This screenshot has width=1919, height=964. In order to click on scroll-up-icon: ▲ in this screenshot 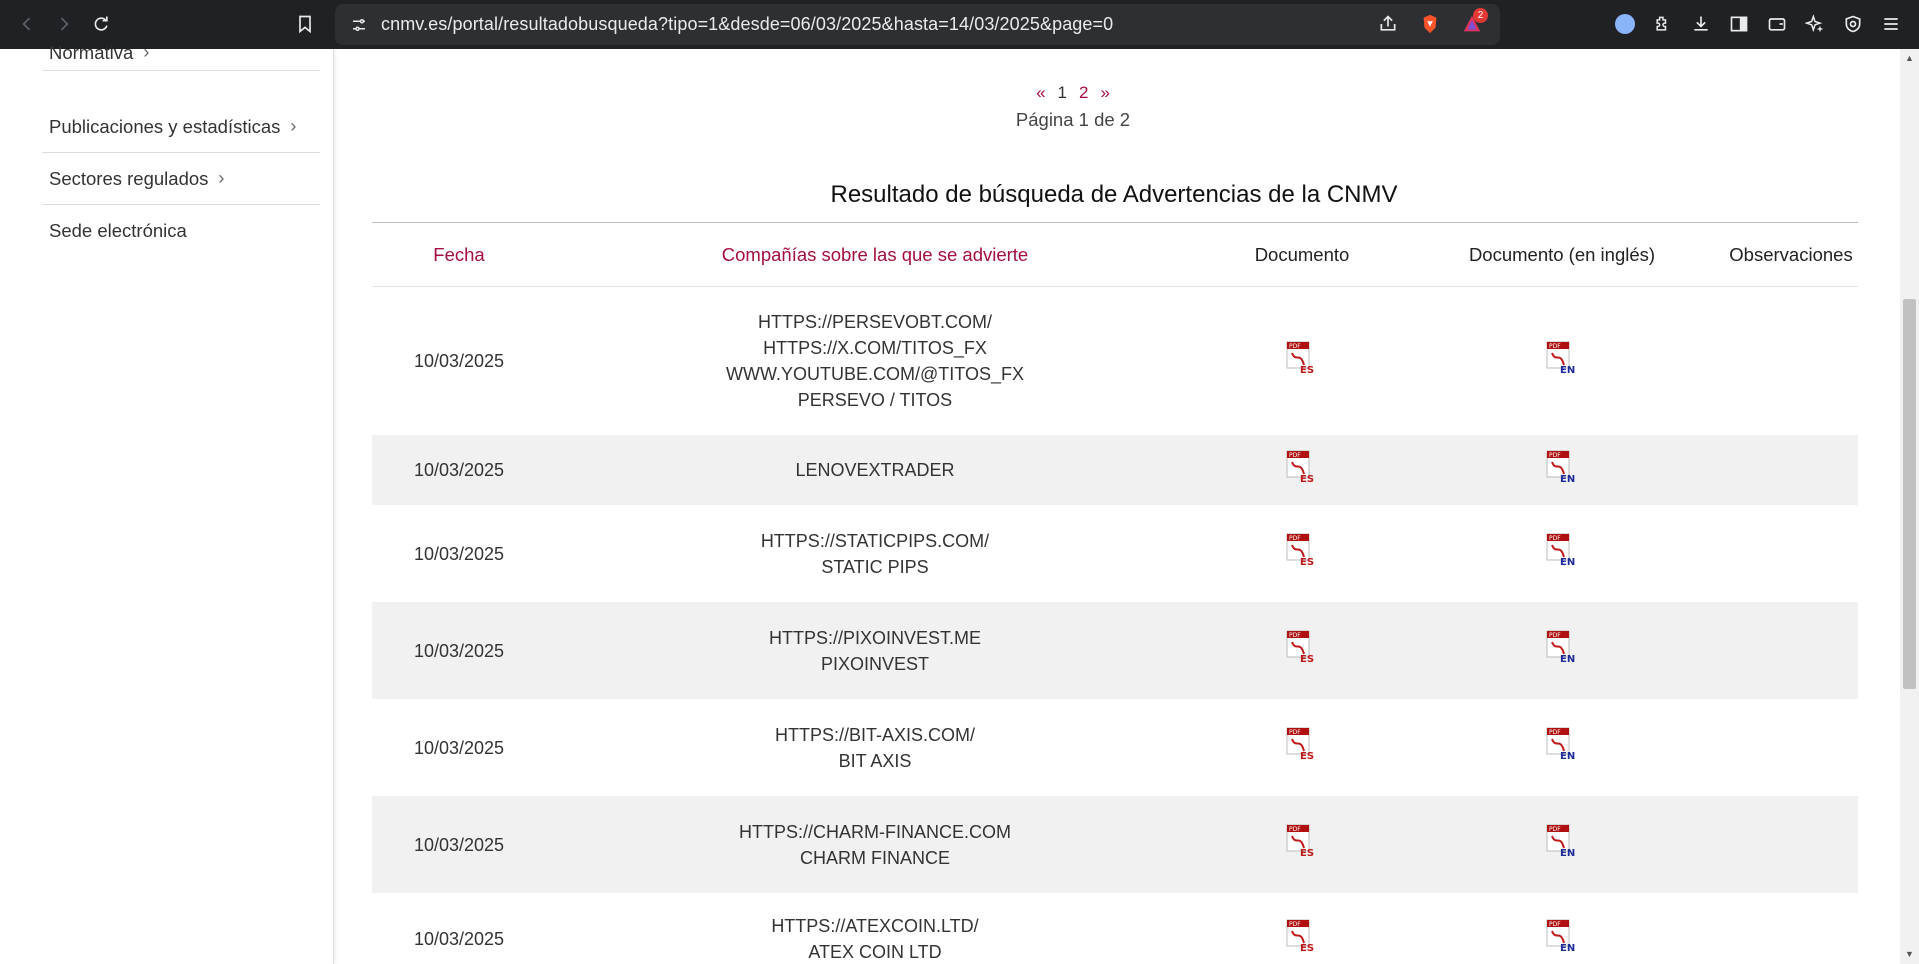, I will do `click(1909, 58)`.